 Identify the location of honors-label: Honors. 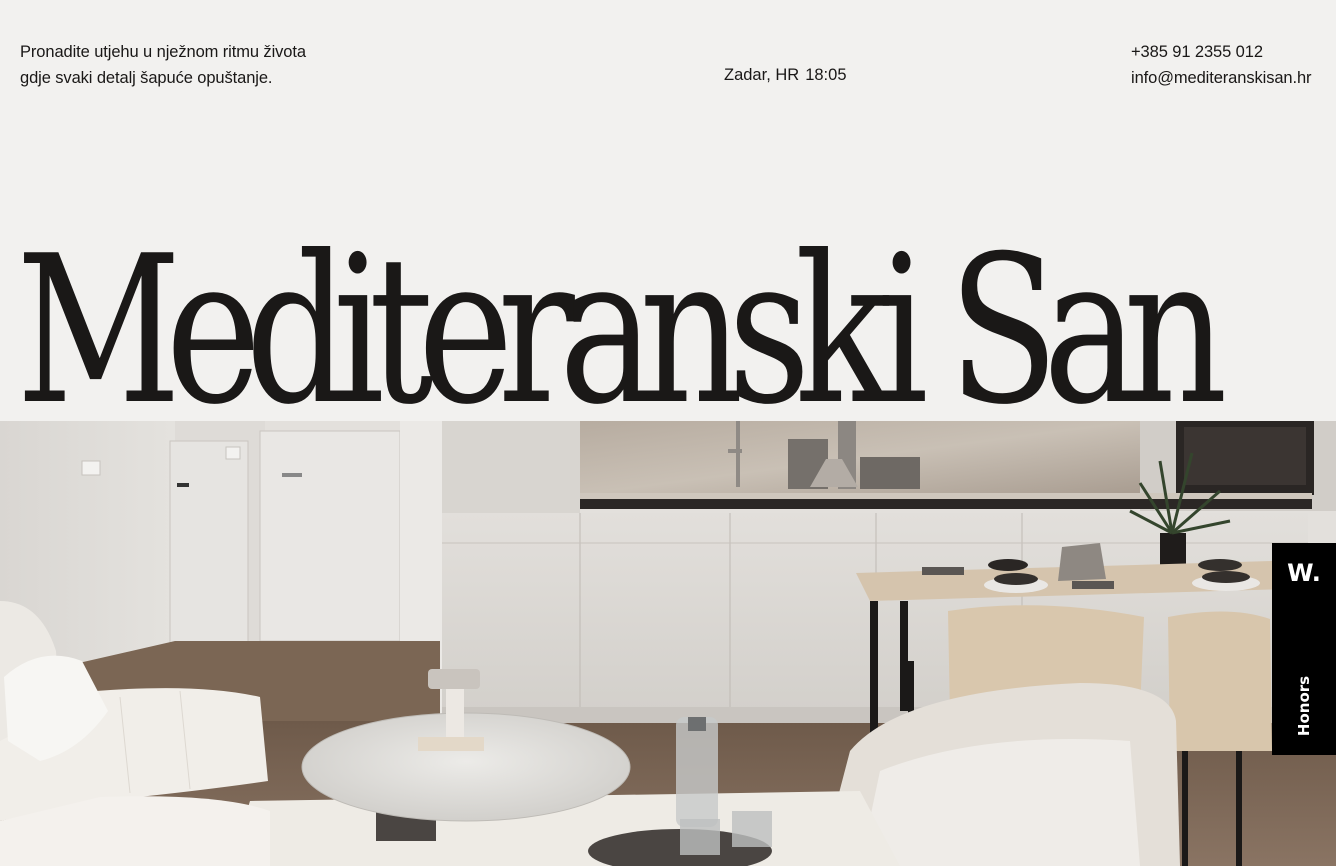
(1304, 706).